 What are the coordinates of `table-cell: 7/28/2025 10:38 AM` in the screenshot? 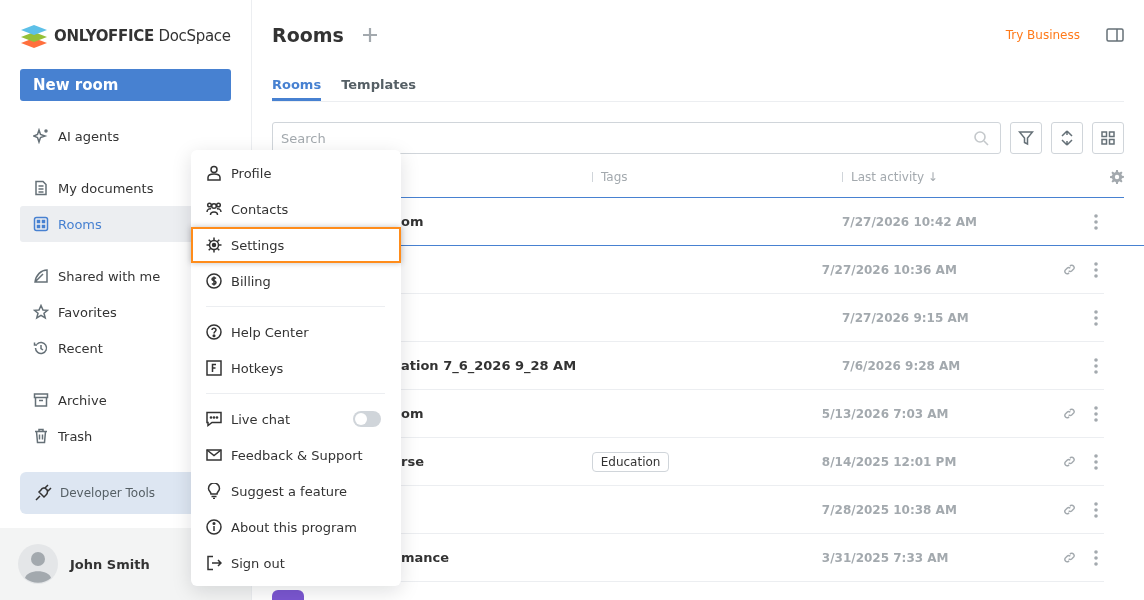 It's located at (889, 509).